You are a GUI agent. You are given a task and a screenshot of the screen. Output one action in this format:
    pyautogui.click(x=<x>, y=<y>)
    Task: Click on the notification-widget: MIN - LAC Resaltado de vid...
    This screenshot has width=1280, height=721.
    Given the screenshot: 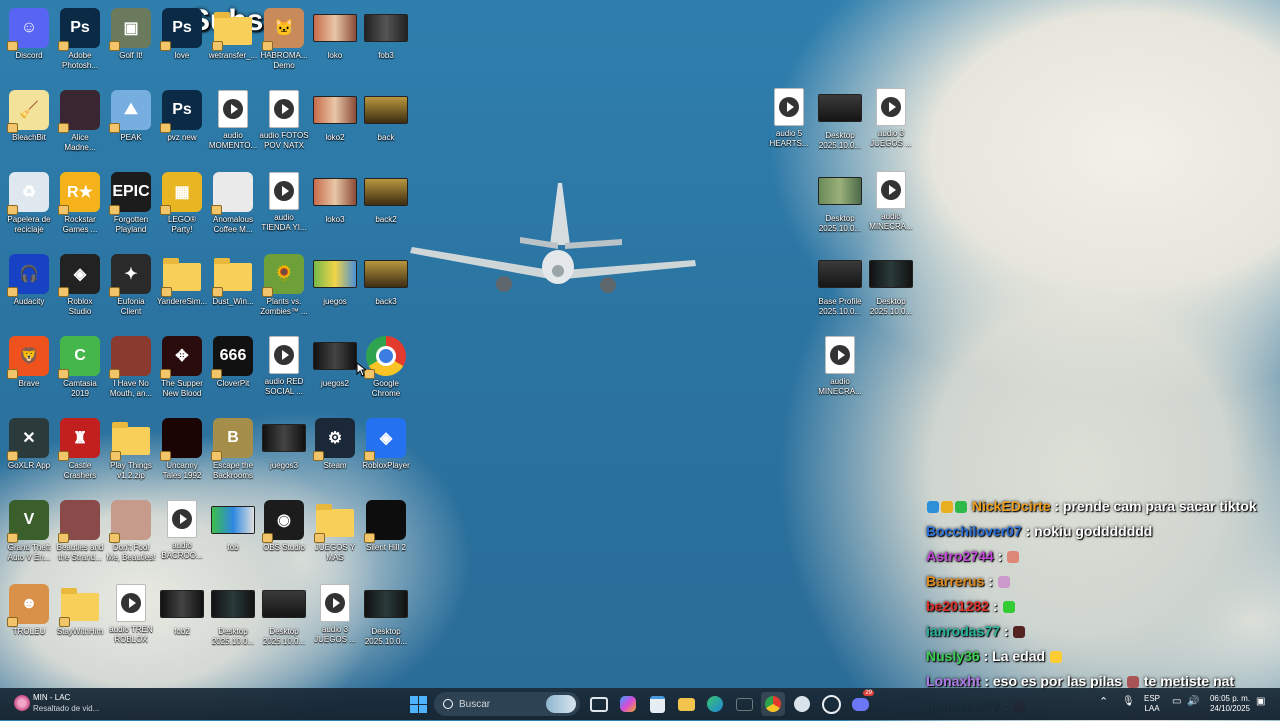 What is the action you would take?
    pyautogui.click(x=67, y=704)
    